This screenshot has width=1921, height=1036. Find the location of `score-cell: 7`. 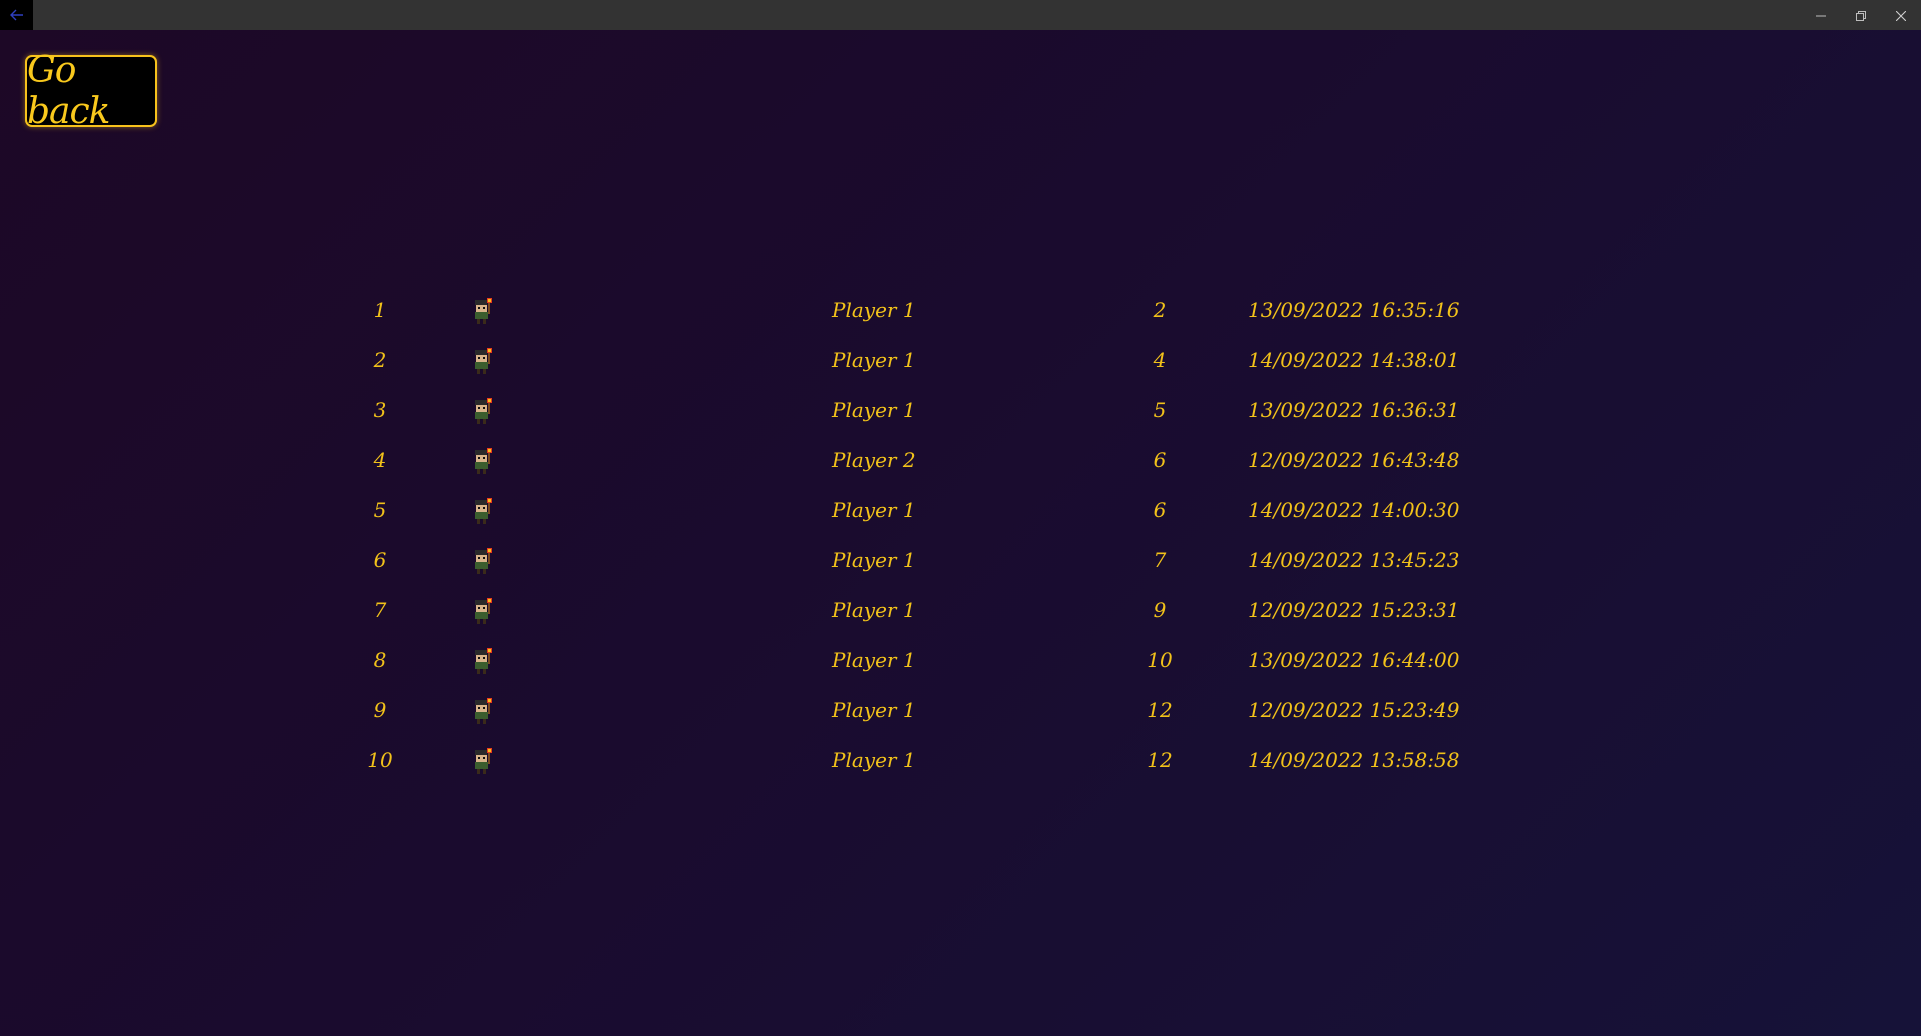

score-cell: 7 is located at coordinates (1160, 560).